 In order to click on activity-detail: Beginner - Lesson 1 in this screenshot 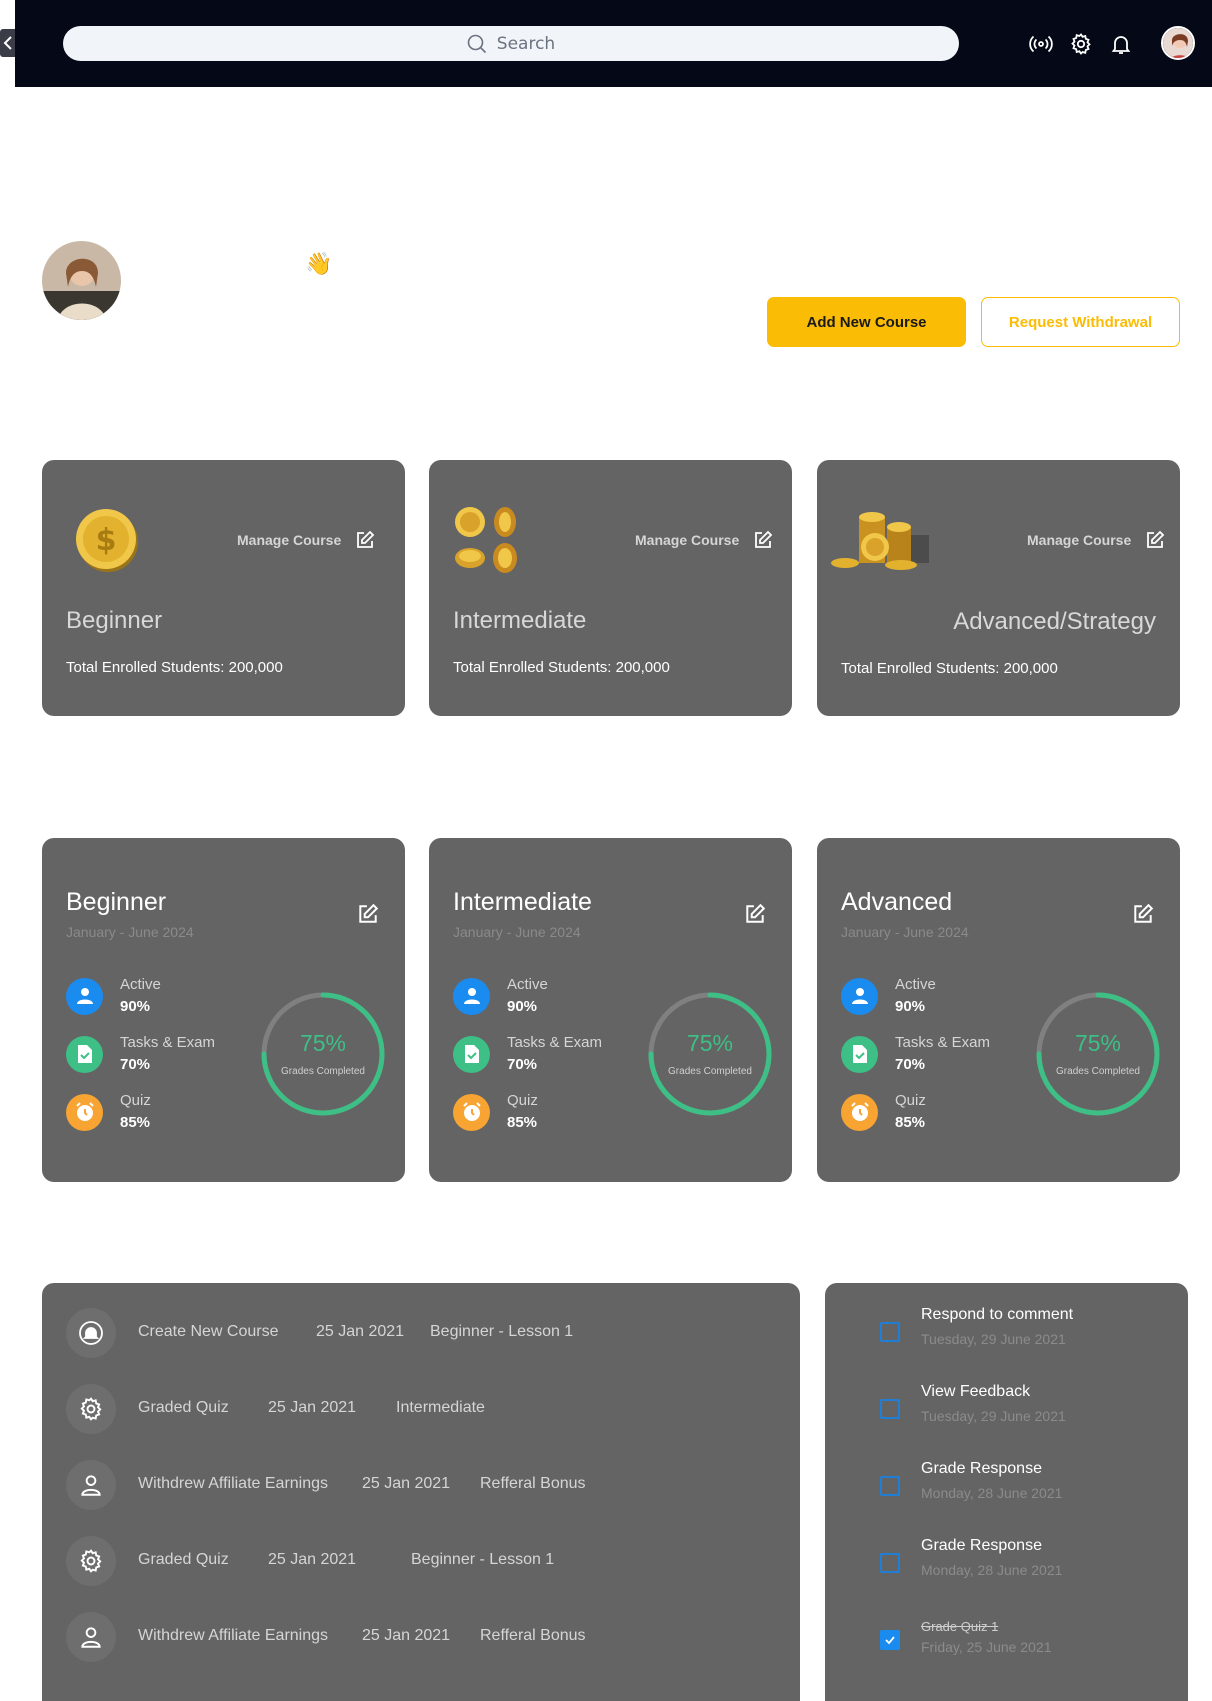, I will do `click(502, 1331)`.